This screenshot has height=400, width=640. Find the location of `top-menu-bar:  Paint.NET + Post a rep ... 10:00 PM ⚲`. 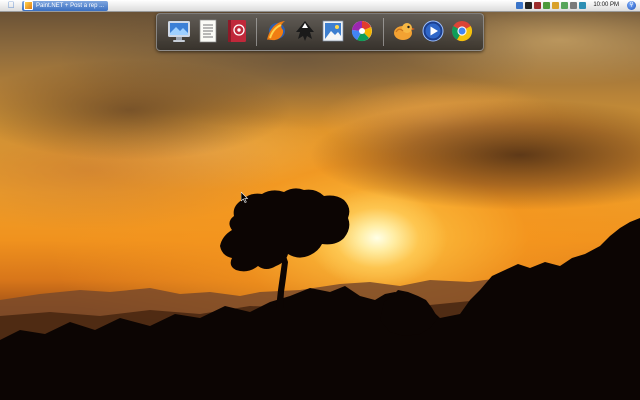

top-menu-bar:  Paint.NET + Post a rep ... 10:00 PM ⚲ is located at coordinates (320, 6).